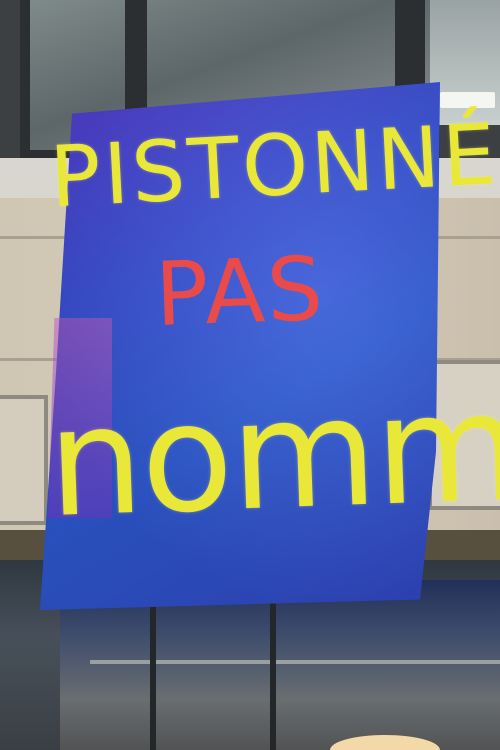 This screenshot has height=750, width=500. Describe the element at coordinates (273, 665) in the screenshot. I see `shop-window-post` at that location.